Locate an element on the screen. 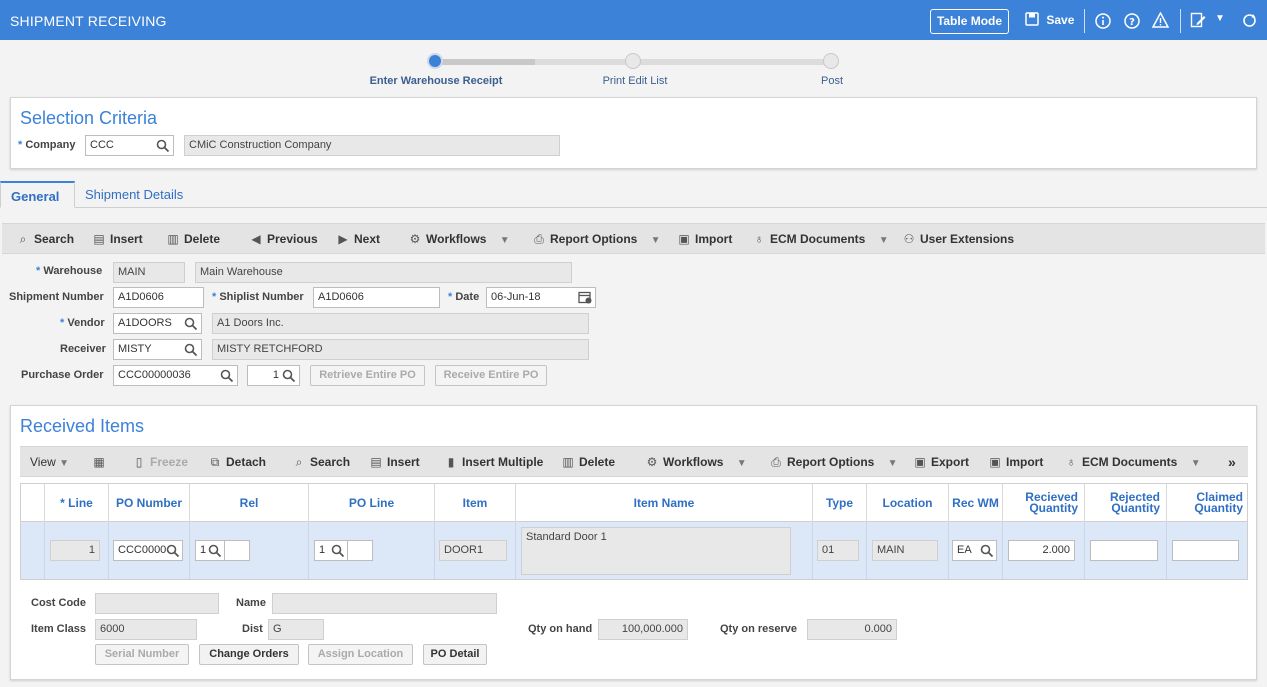 Image resolution: width=1267 pixels, height=687 pixels. overflow-chevron-icon: » is located at coordinates (1232, 462).